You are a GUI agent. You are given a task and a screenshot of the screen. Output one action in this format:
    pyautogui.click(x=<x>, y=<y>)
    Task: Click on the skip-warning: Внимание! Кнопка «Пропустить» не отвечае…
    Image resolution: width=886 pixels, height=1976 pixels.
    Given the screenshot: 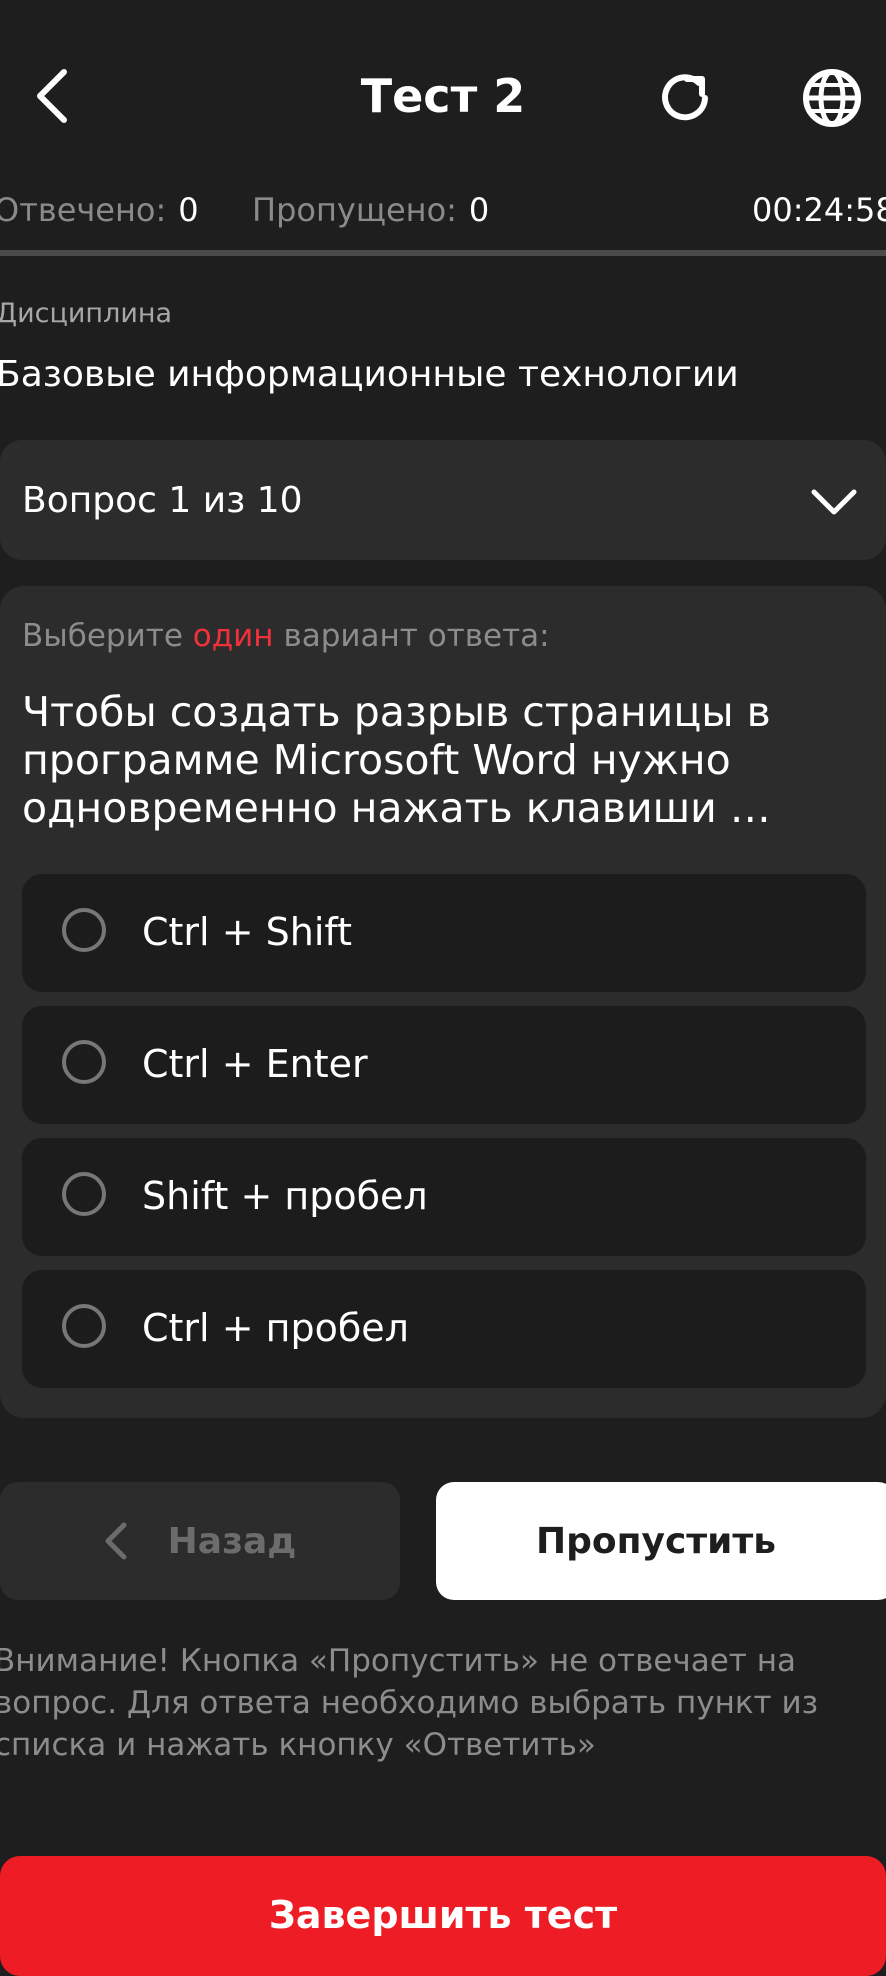 What is the action you would take?
    pyautogui.click(x=409, y=1703)
    